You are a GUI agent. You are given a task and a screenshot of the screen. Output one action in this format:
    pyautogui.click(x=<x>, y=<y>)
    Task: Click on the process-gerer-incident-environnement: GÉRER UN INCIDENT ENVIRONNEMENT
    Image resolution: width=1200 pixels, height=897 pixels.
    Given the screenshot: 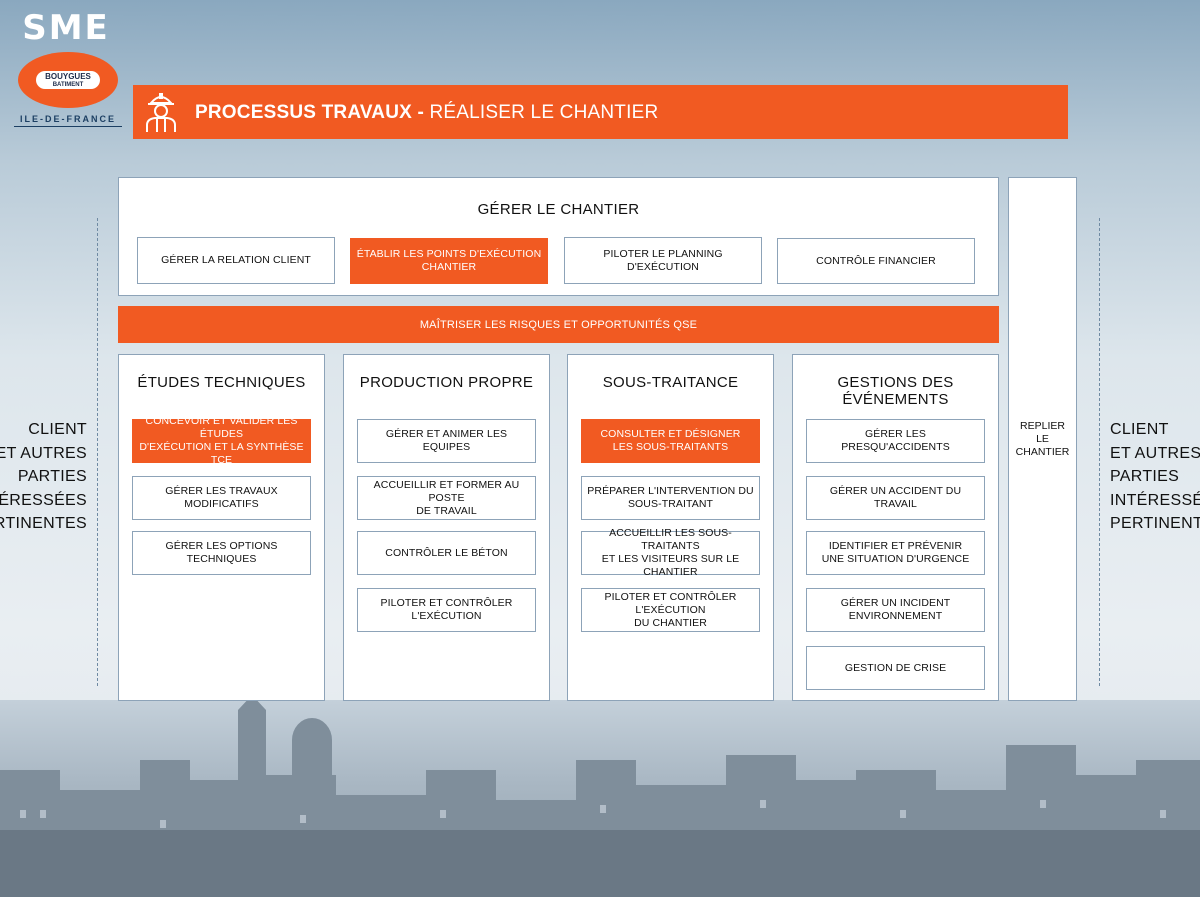 What is the action you would take?
    pyautogui.click(x=895, y=610)
    